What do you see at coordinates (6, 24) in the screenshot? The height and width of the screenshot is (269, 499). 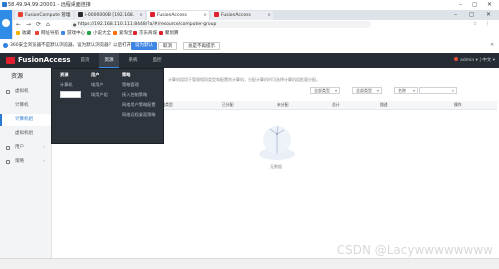 I see `browser-logo-icon` at bounding box center [6, 24].